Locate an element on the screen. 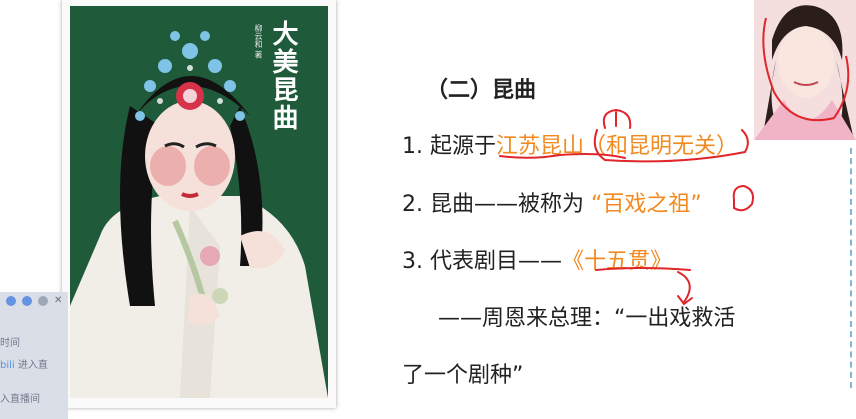 The image size is (856, 419). point-repertoire-value: 《十五贯》 is located at coordinates (616, 261).